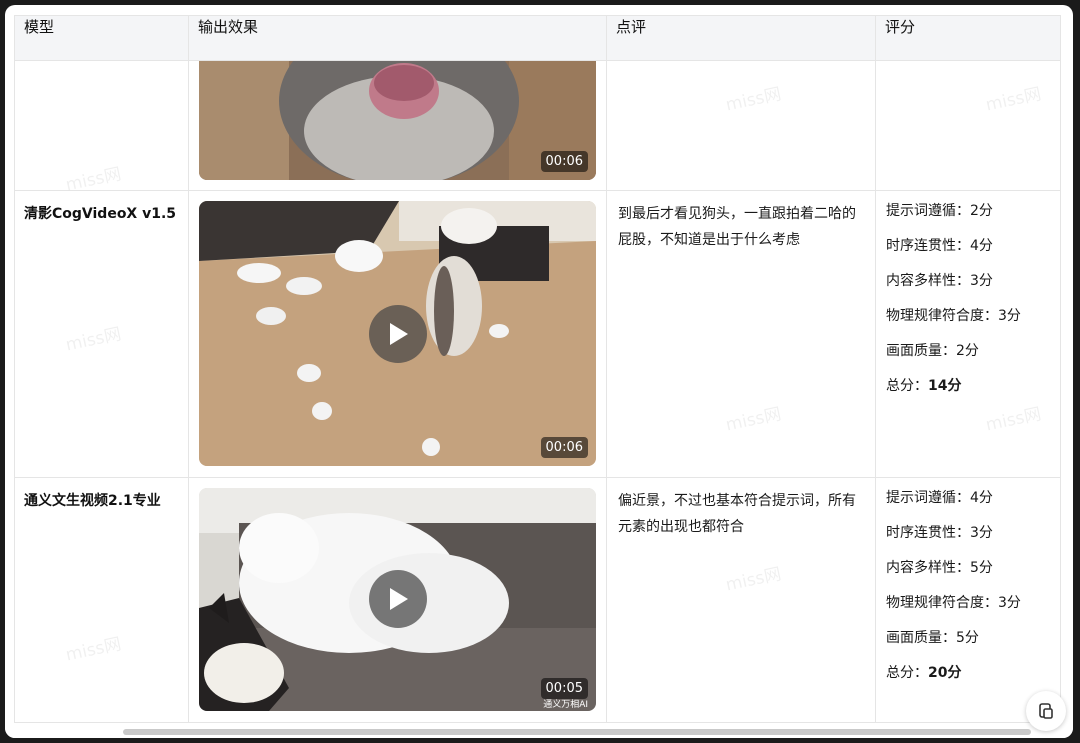 This screenshot has height=743, width=1080. What do you see at coordinates (939, 568) in the screenshot?
I see `score-item: 内容多样性：5分` at bounding box center [939, 568].